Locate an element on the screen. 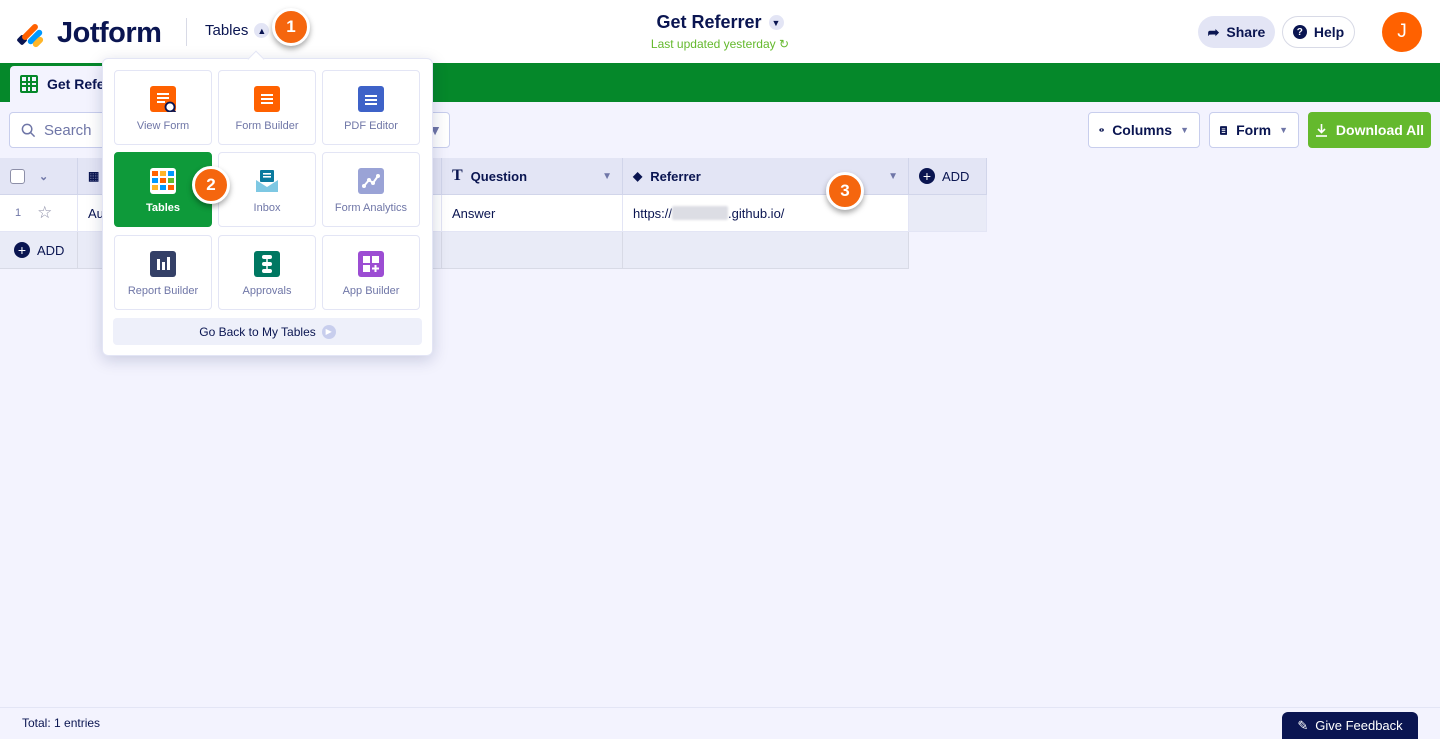  download-label: Download All is located at coordinates (1380, 130).